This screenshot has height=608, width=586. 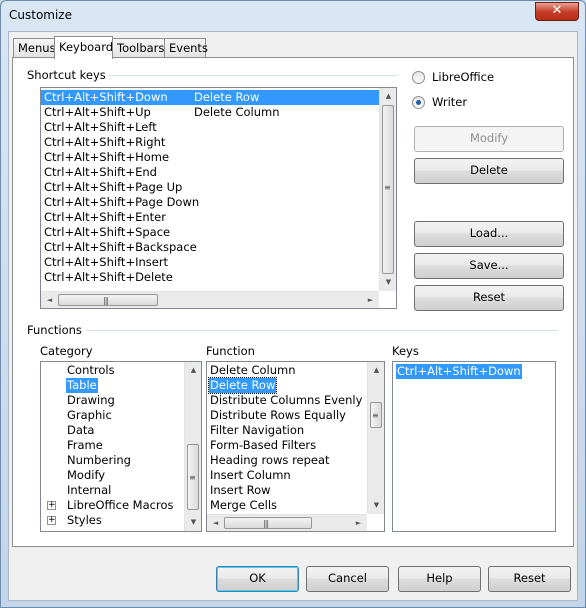 What do you see at coordinates (86, 475) in the screenshot?
I see `category-item: Modify` at bounding box center [86, 475].